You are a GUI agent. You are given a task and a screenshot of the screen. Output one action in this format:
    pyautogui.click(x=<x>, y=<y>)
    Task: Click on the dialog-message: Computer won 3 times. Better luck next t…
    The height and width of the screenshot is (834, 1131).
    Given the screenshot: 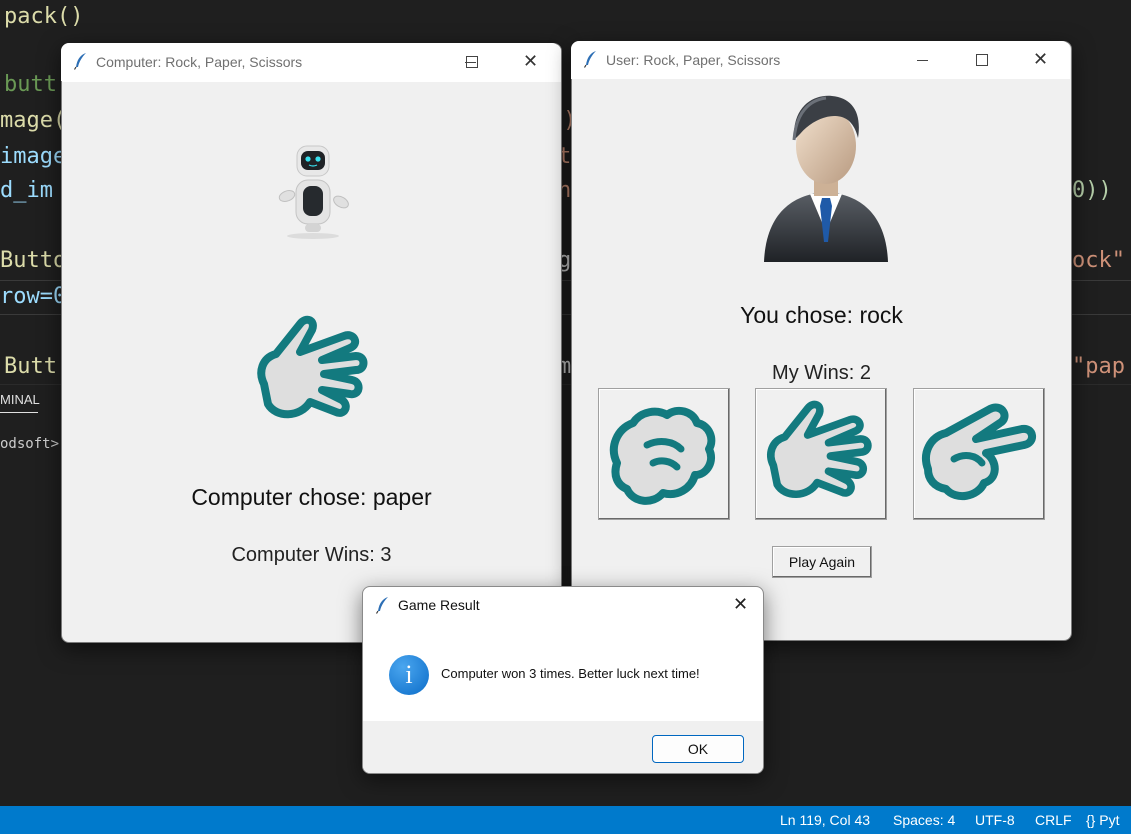 What is the action you would take?
    pyautogui.click(x=570, y=673)
    